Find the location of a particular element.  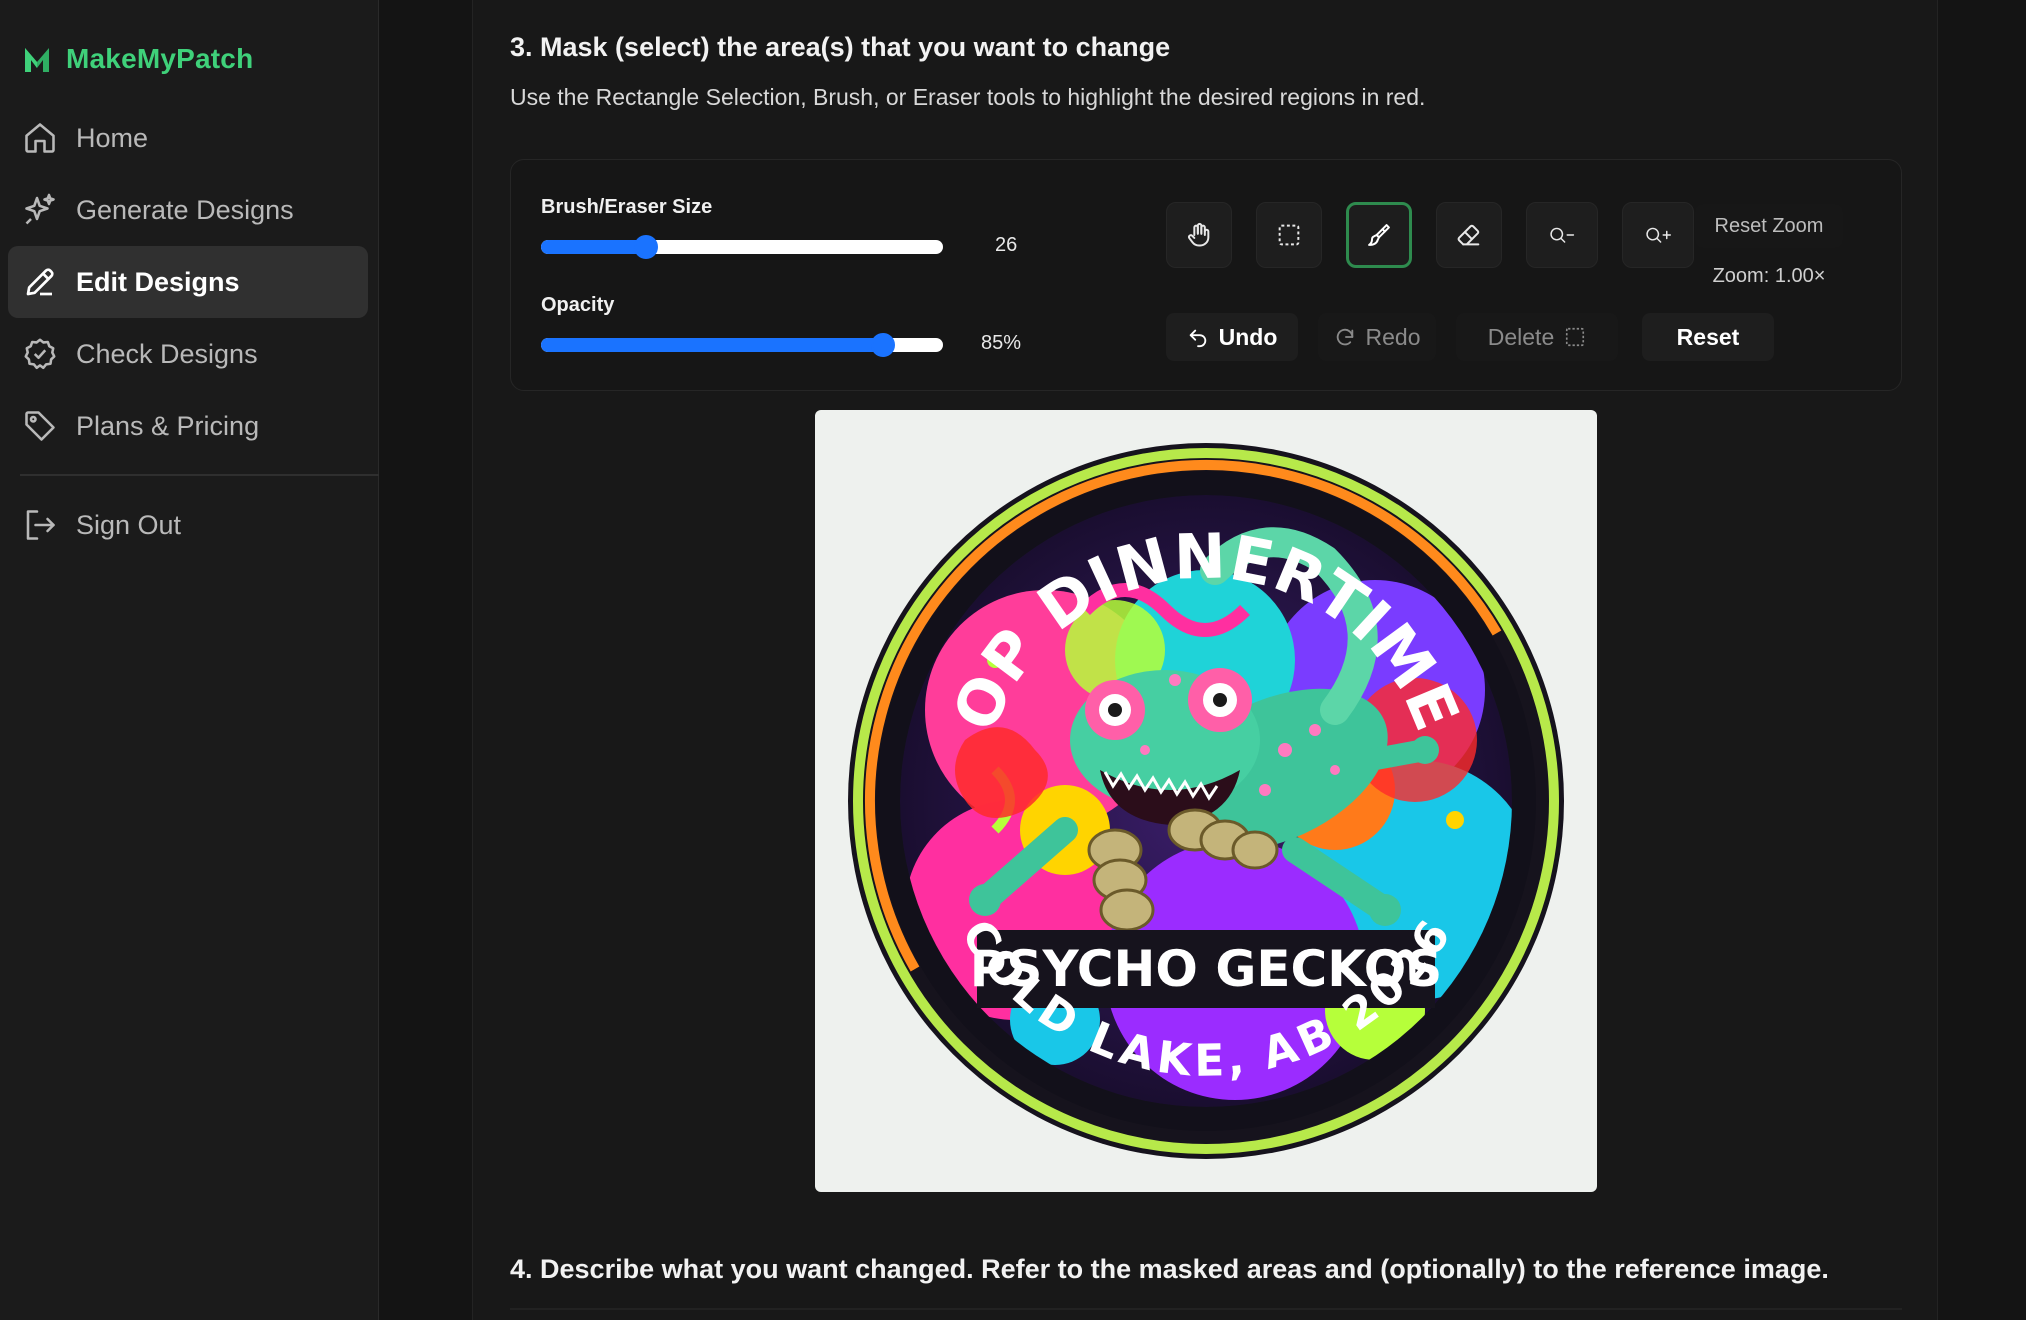

brush-size-thumb is located at coordinates (645, 247).